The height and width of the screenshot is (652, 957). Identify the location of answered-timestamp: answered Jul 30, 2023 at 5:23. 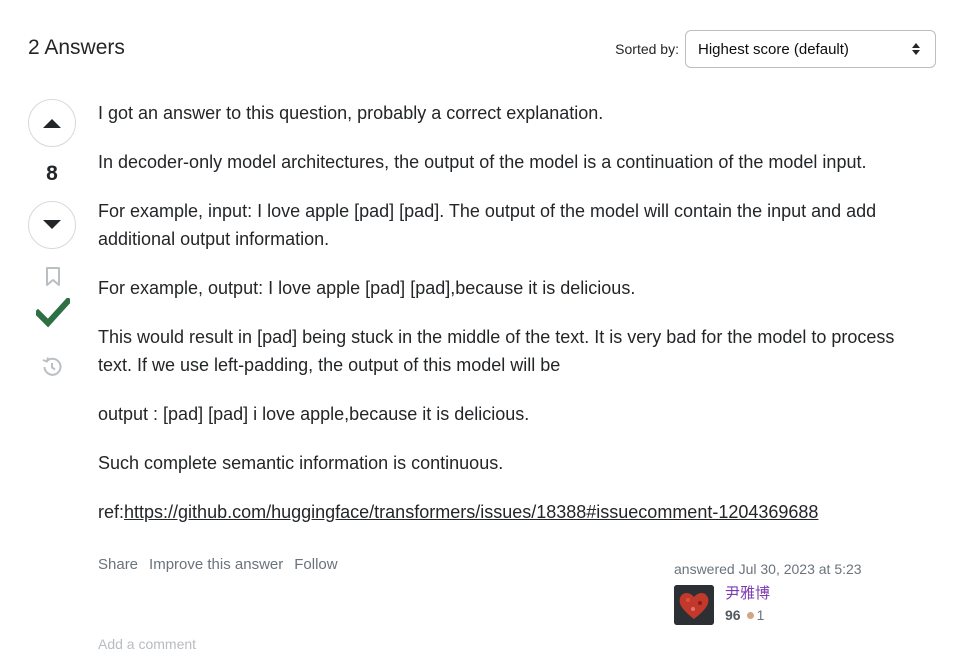
(774, 569).